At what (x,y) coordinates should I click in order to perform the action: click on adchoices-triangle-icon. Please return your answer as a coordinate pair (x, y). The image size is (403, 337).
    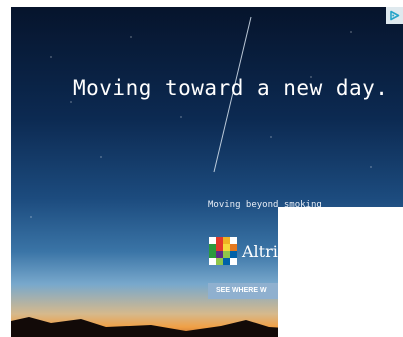
    Looking at the image, I should click on (395, 15).